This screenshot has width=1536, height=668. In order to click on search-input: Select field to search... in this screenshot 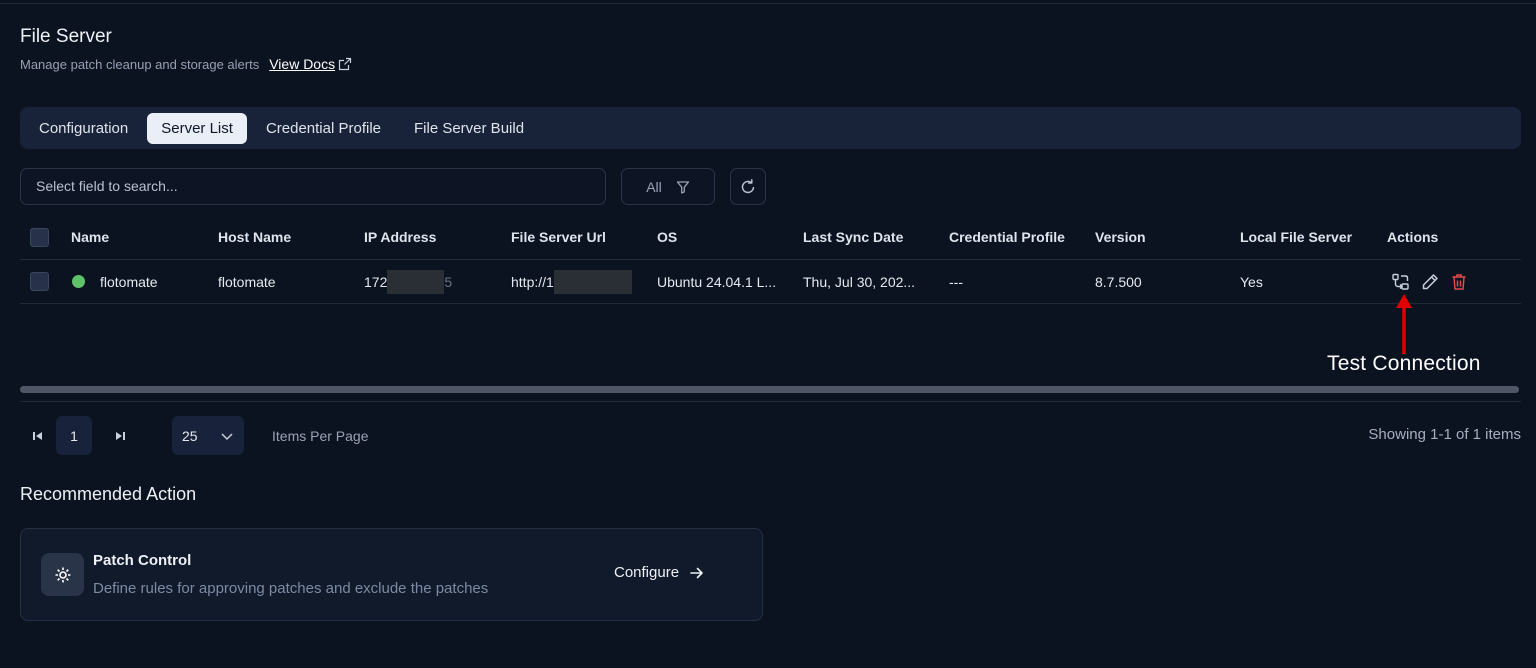, I will do `click(313, 186)`.